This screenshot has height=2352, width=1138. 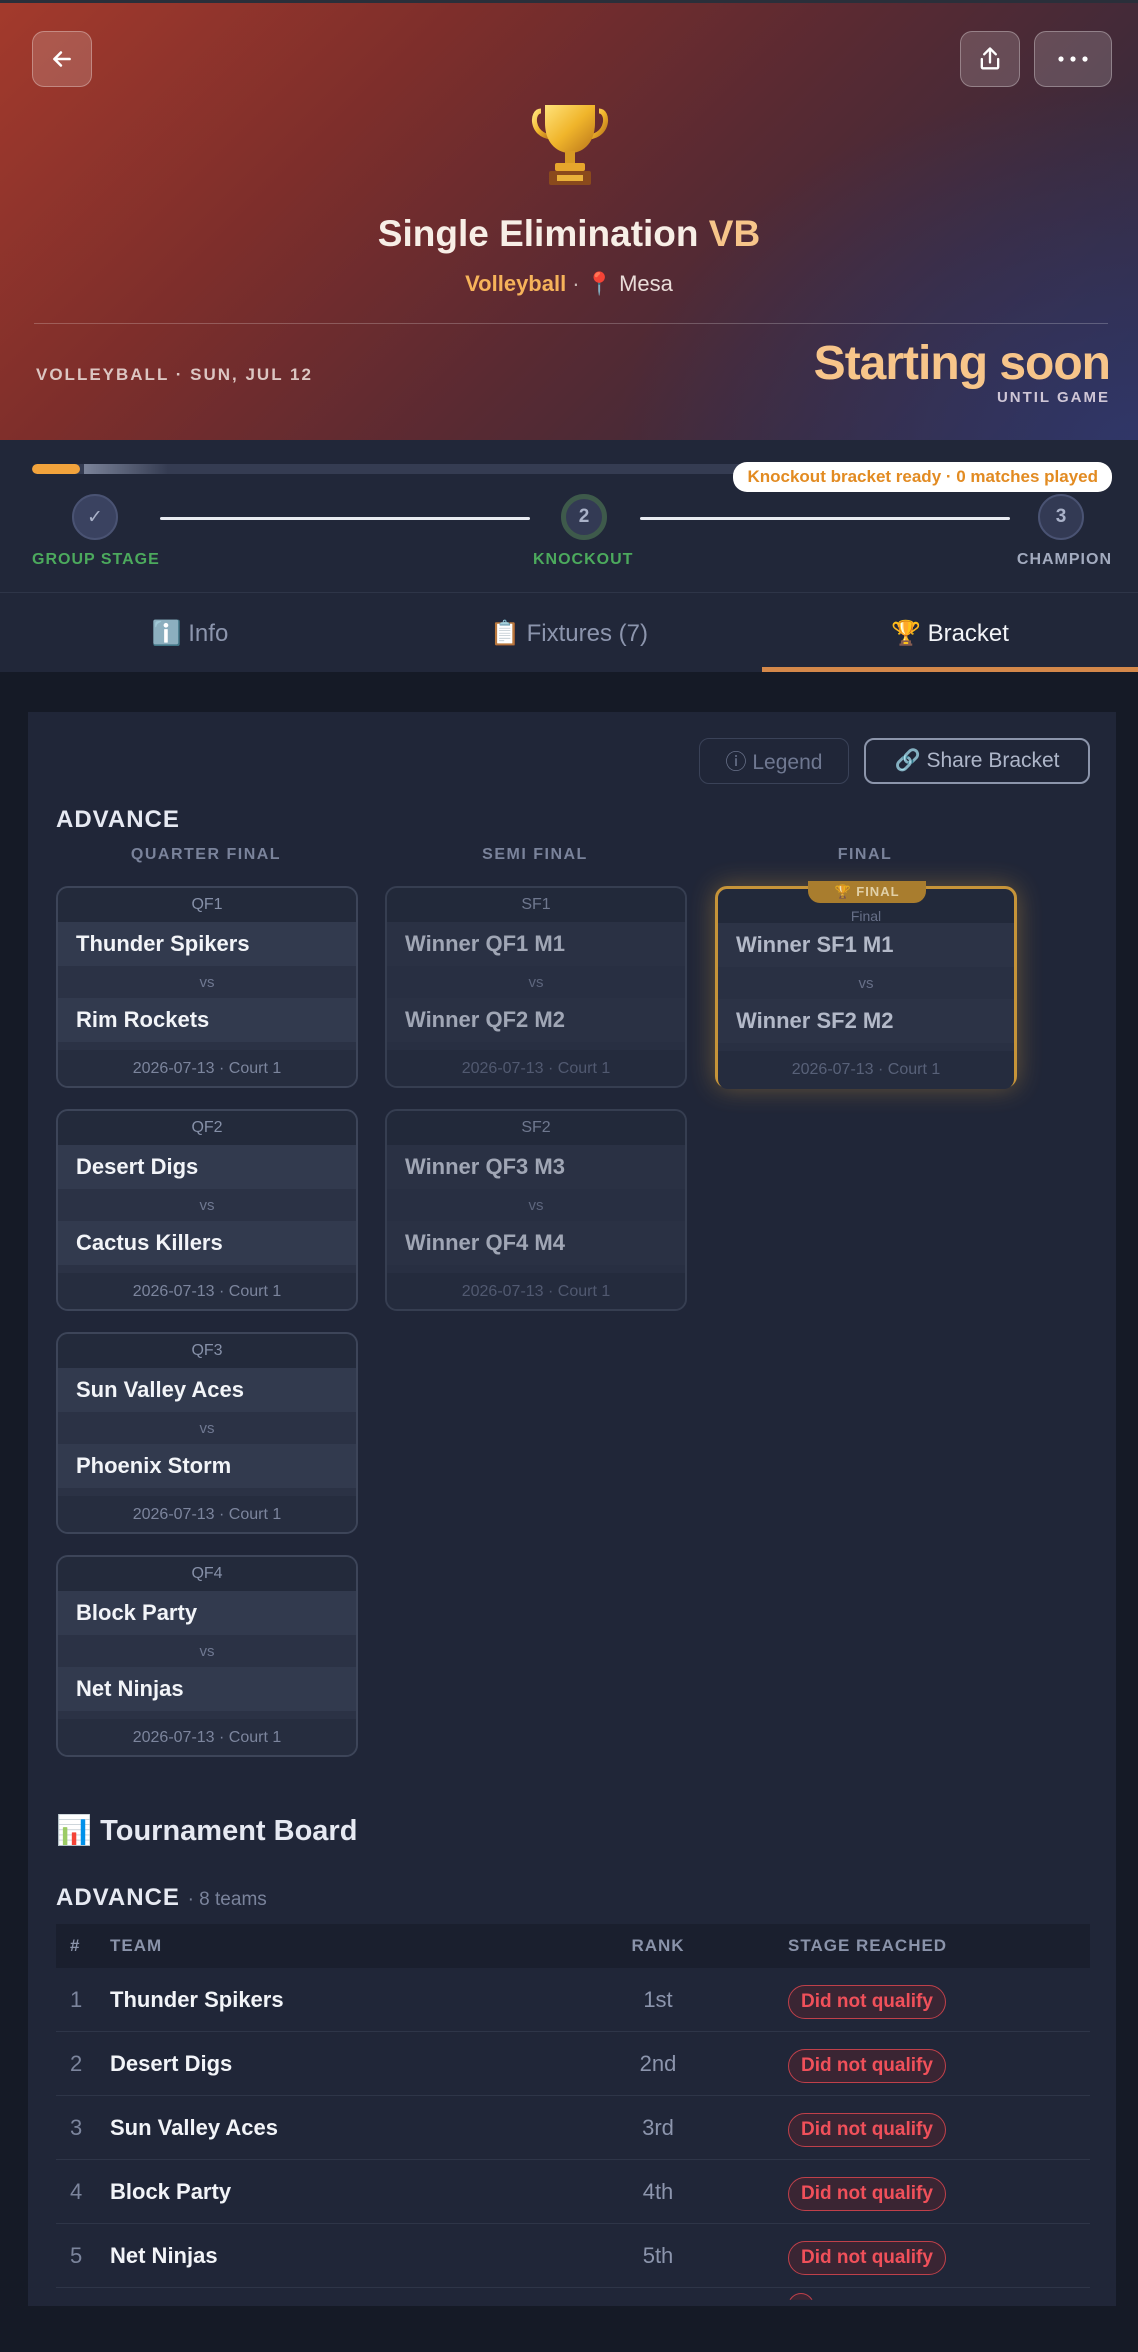 I want to click on match-code: SF2, so click(x=536, y=1128).